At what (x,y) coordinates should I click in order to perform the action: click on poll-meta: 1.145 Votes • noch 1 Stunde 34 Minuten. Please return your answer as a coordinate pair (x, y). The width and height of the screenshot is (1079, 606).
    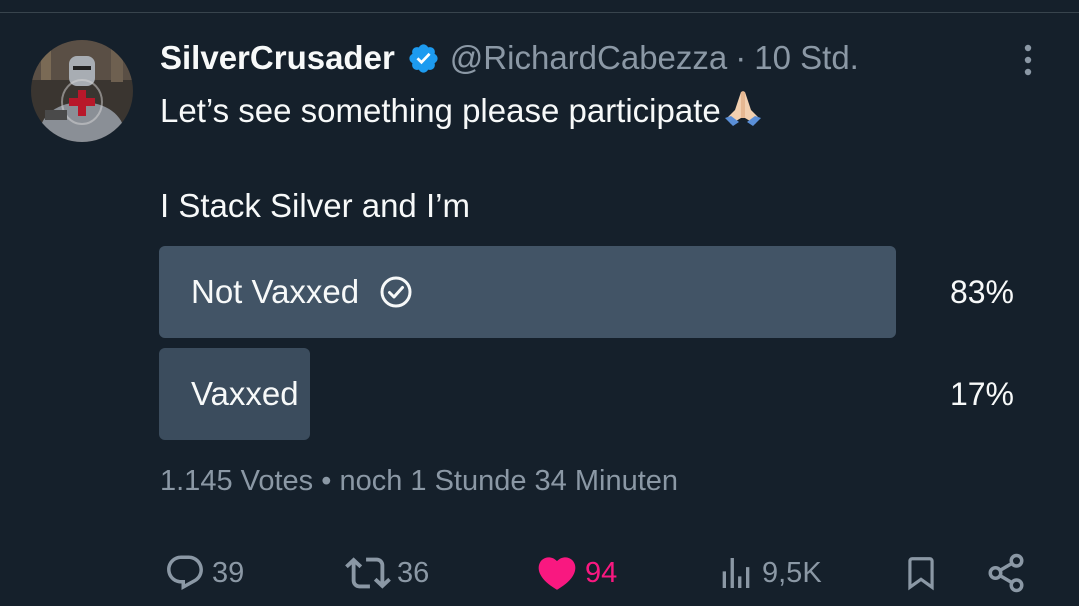
    Looking at the image, I should click on (419, 481).